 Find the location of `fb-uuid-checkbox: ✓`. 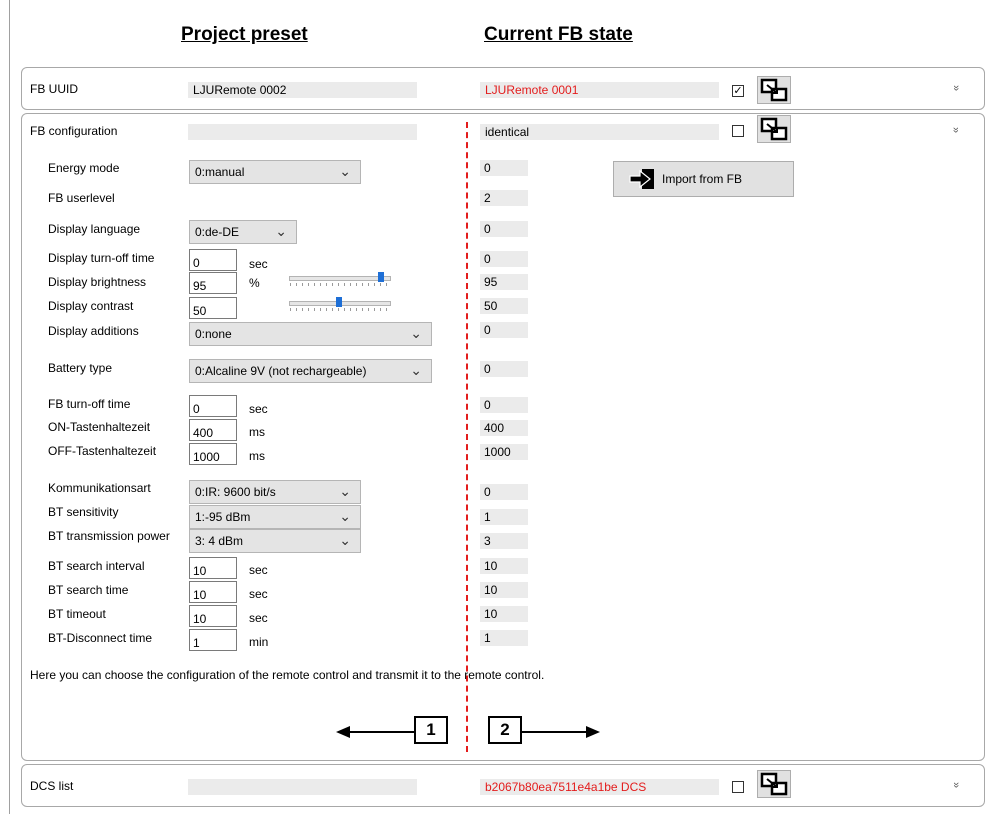

fb-uuid-checkbox: ✓ is located at coordinates (738, 91).